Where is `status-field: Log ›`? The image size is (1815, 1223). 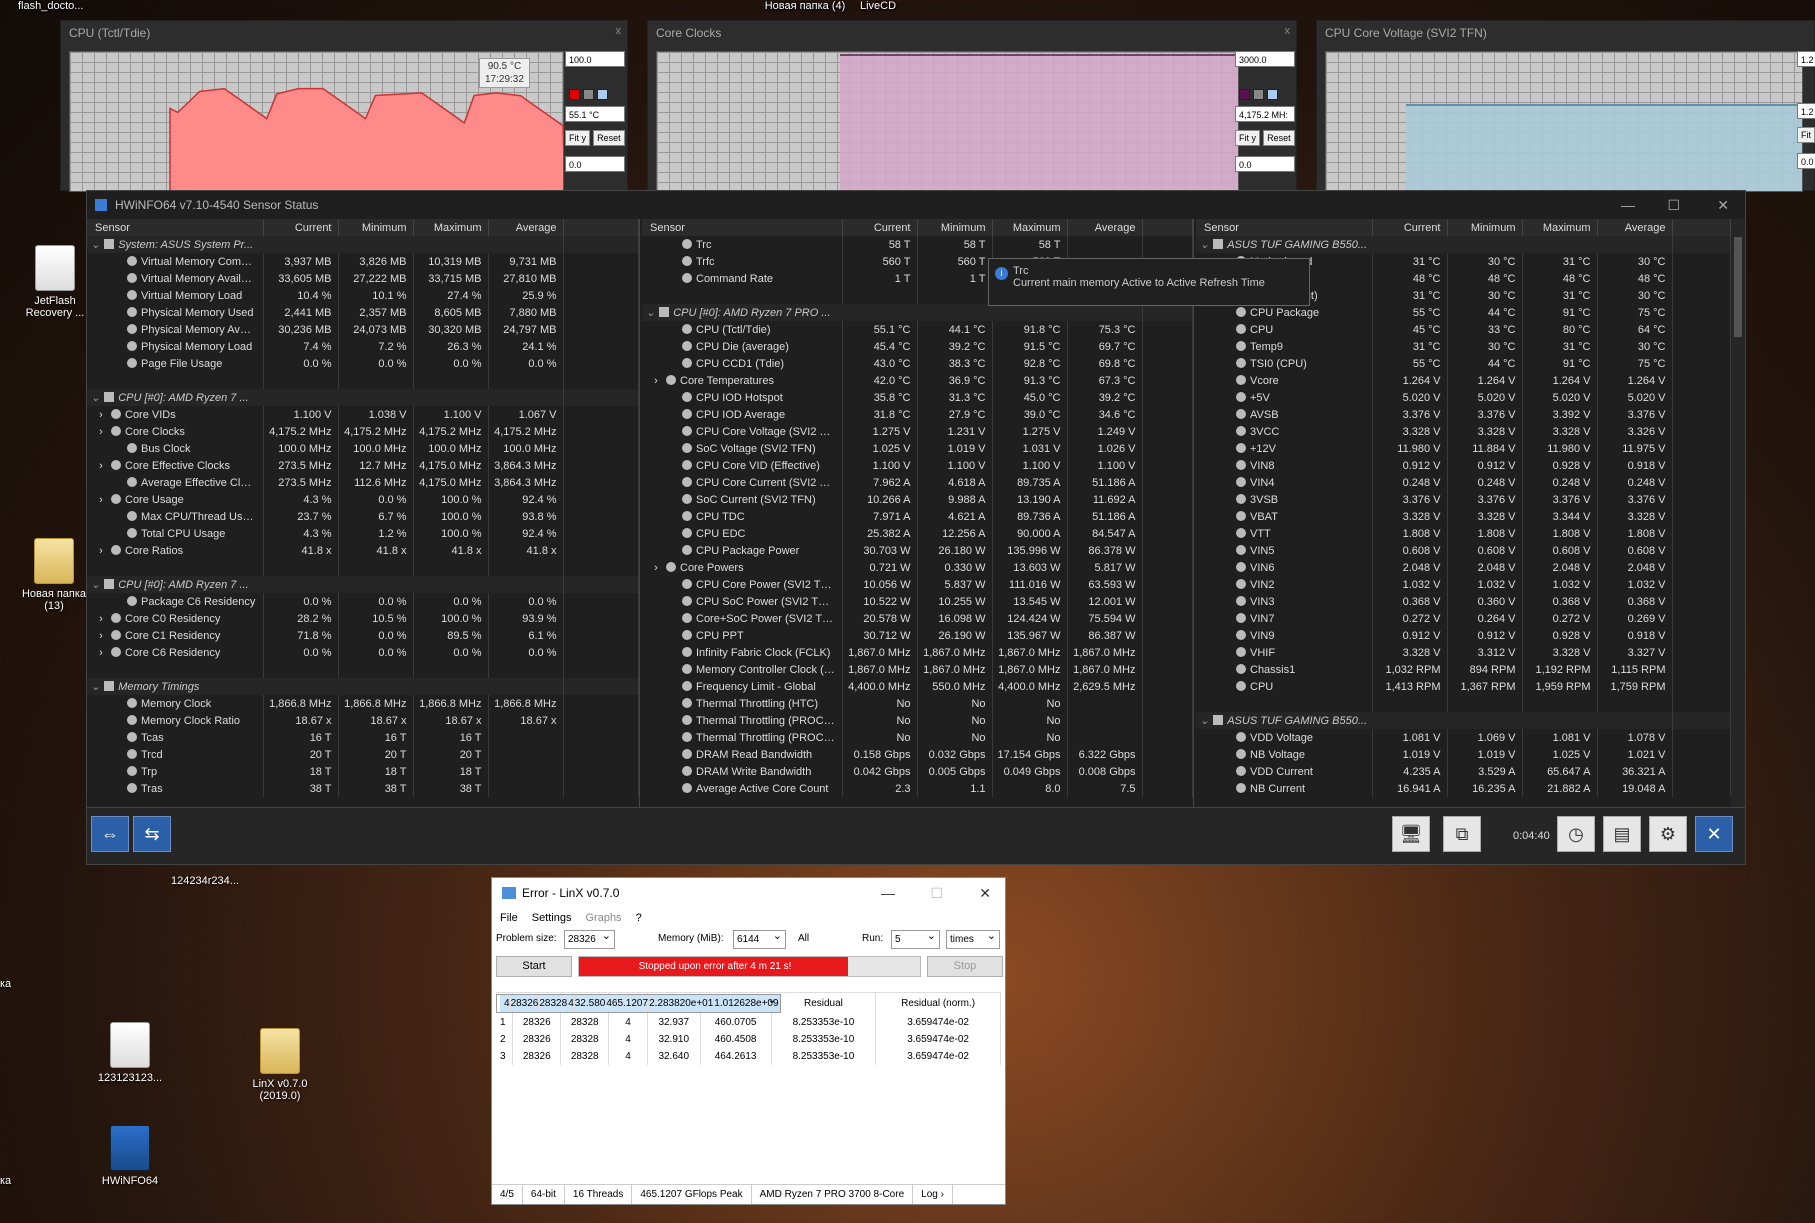
status-field: Log › is located at coordinates (933, 1194).